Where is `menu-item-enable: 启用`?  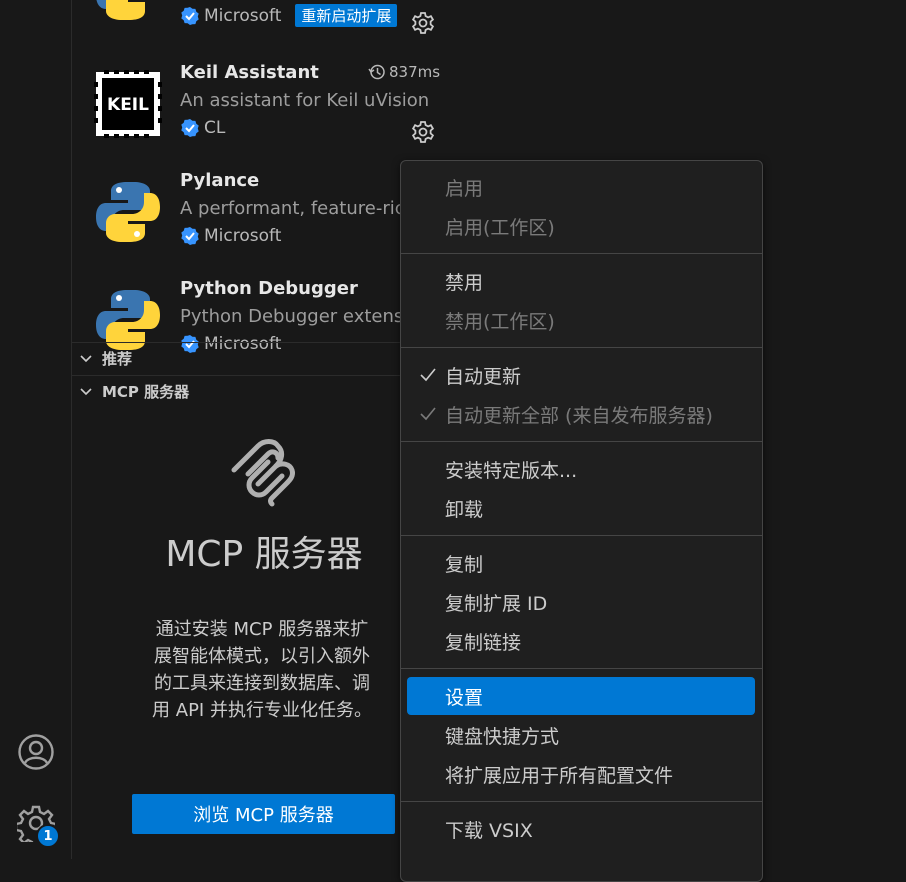
menu-item-enable: 启用 is located at coordinates (581, 187).